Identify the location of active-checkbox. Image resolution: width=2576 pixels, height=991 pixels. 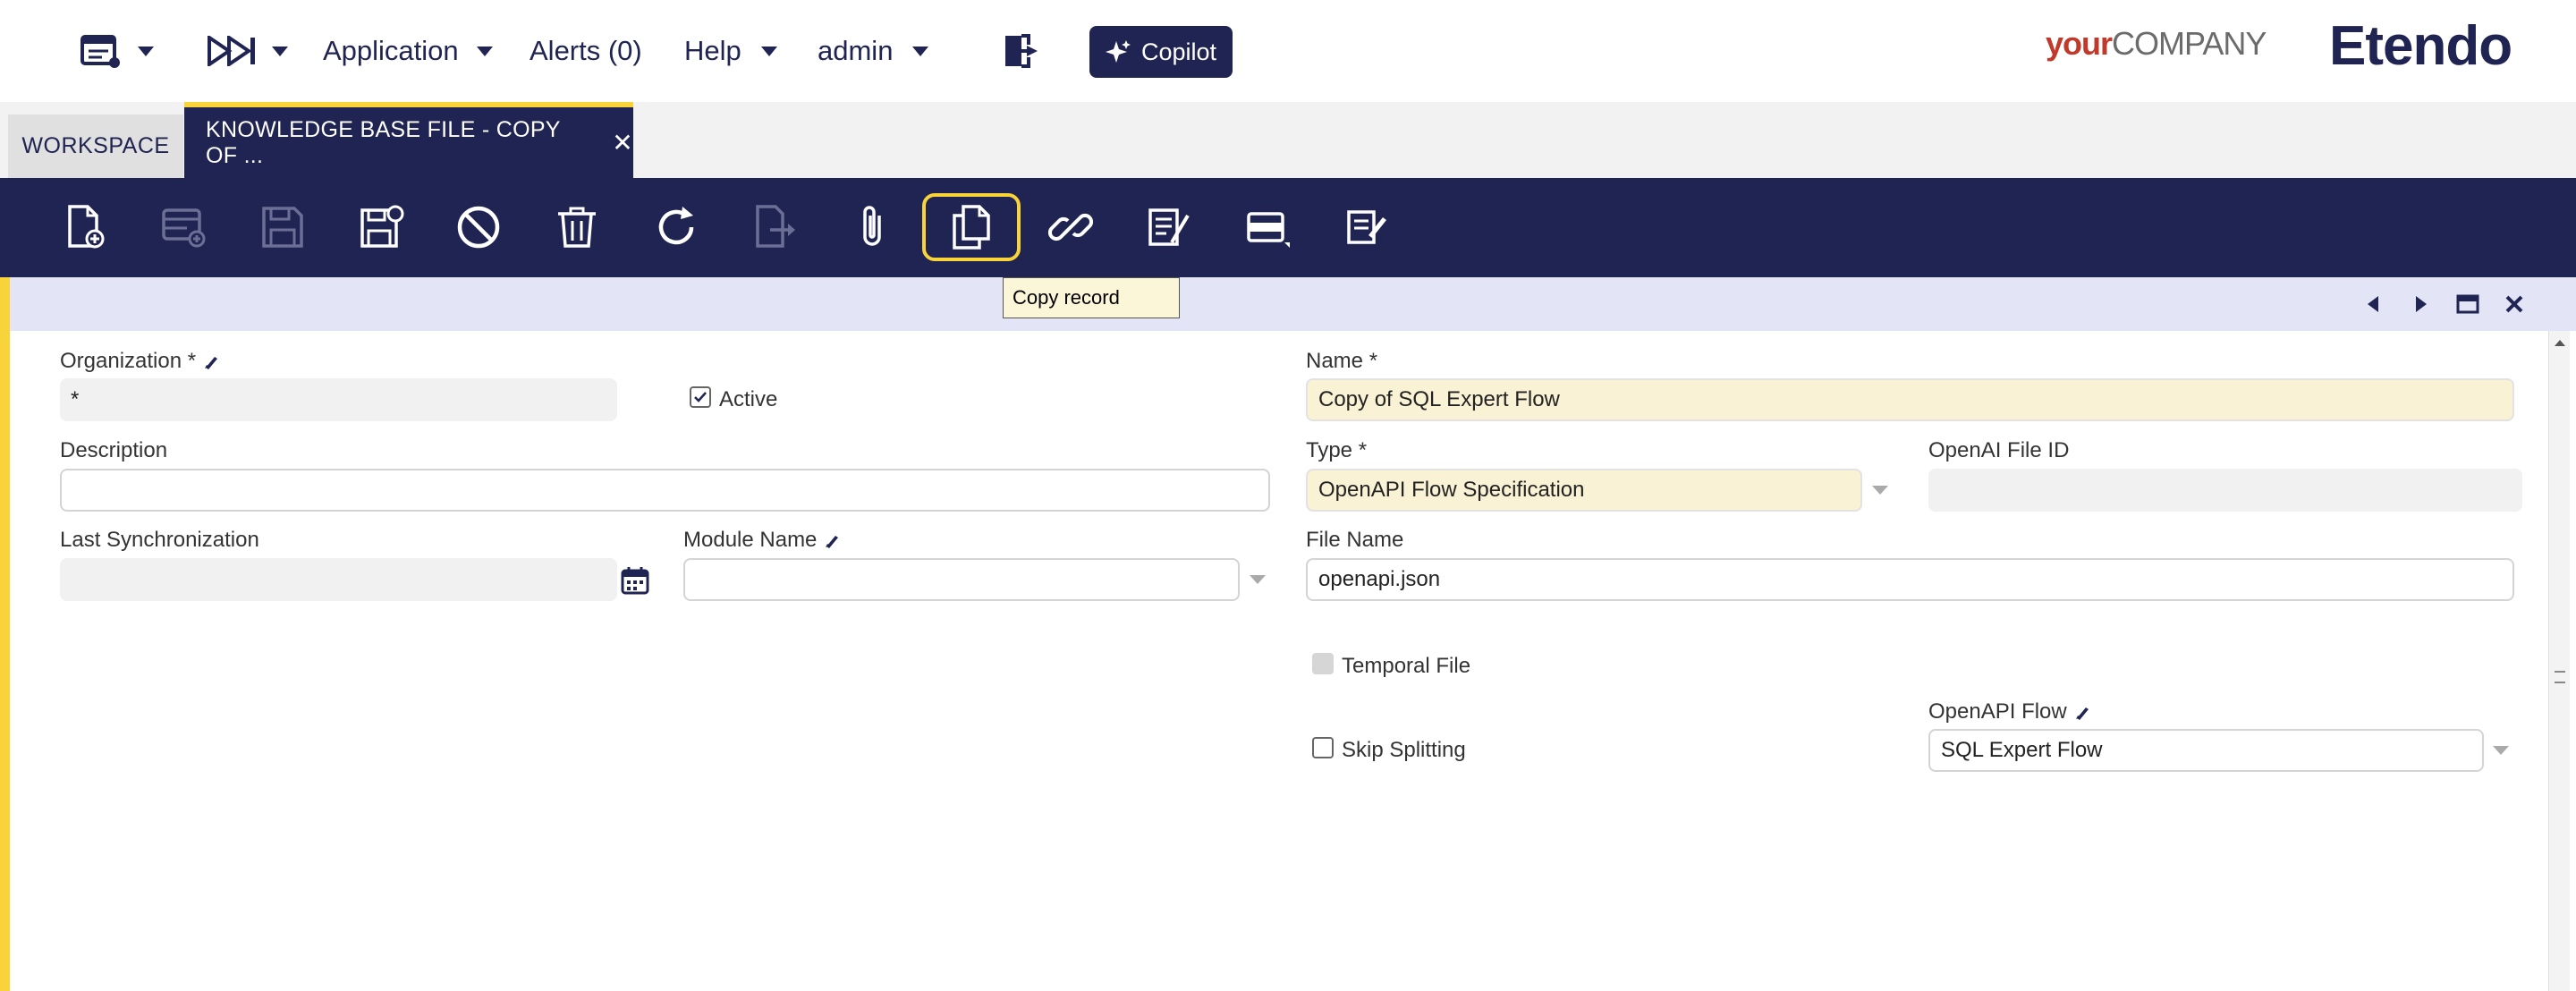
(700, 397).